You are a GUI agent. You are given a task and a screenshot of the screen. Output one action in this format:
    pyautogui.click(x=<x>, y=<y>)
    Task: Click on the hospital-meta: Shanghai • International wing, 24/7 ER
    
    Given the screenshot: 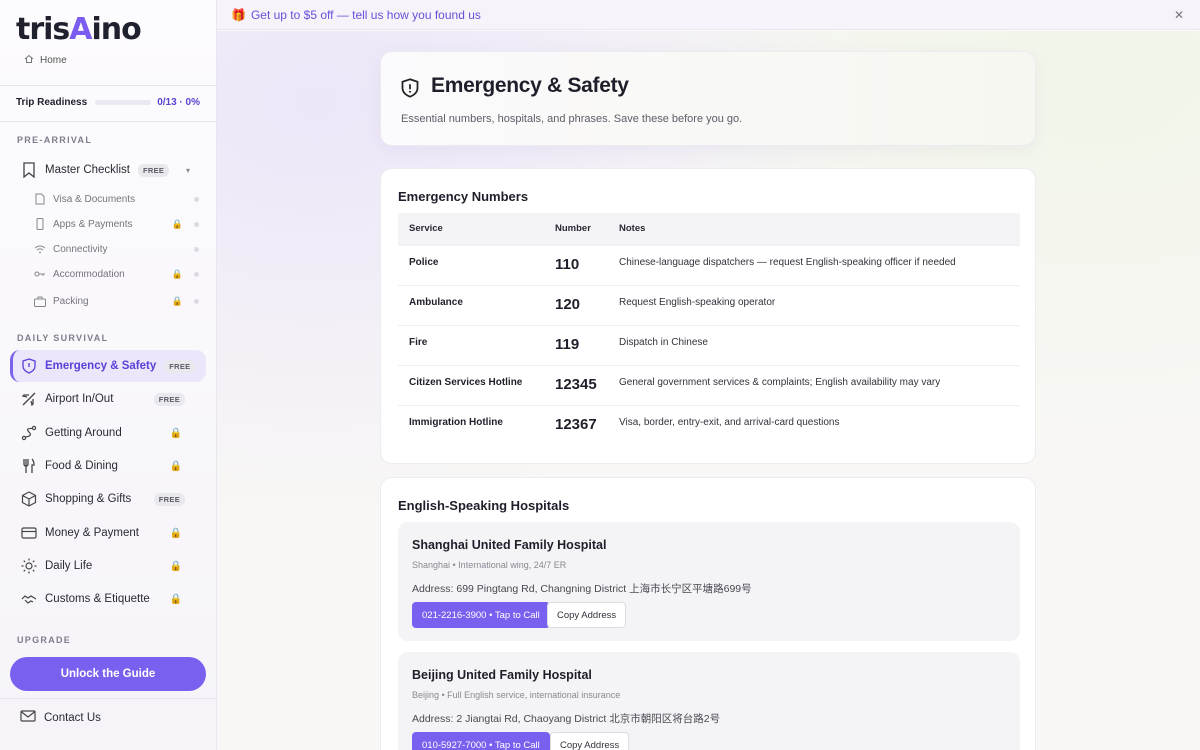 What is the action you would take?
    pyautogui.click(x=489, y=565)
    